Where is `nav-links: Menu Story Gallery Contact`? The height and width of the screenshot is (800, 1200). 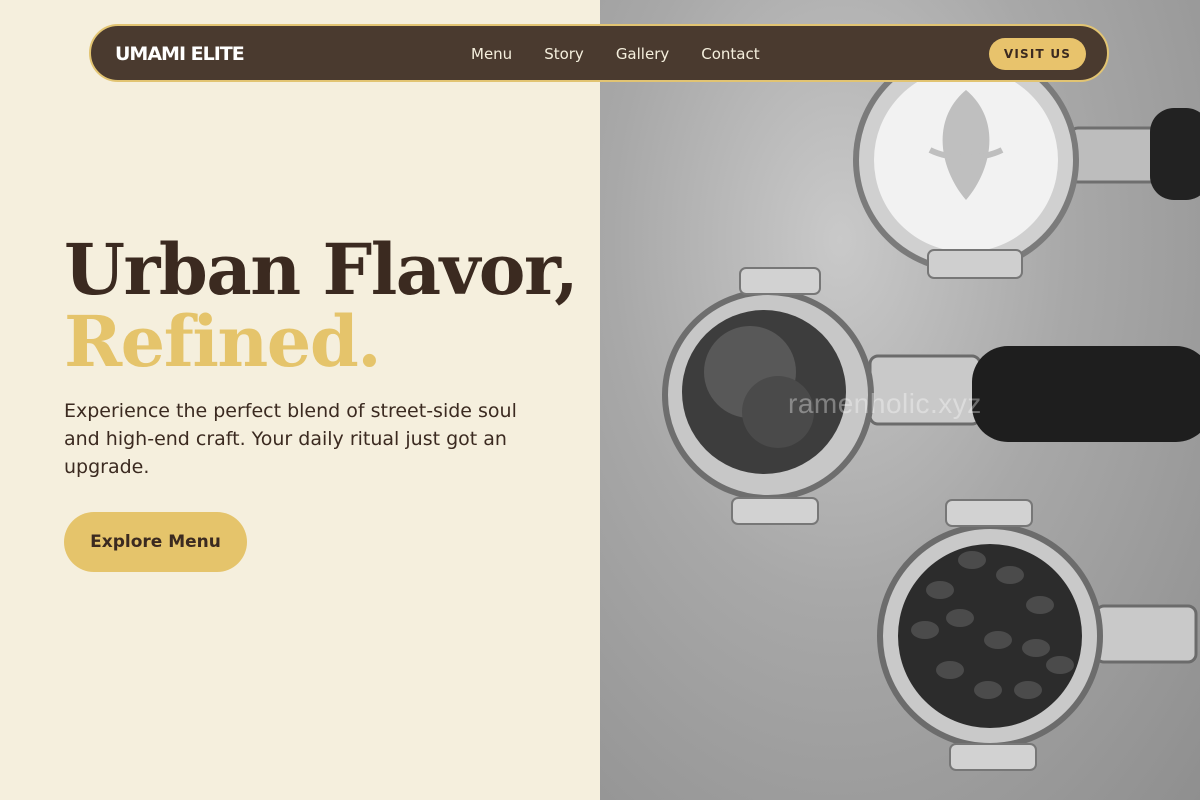 nav-links: Menu Story Gallery Contact is located at coordinates (631, 54).